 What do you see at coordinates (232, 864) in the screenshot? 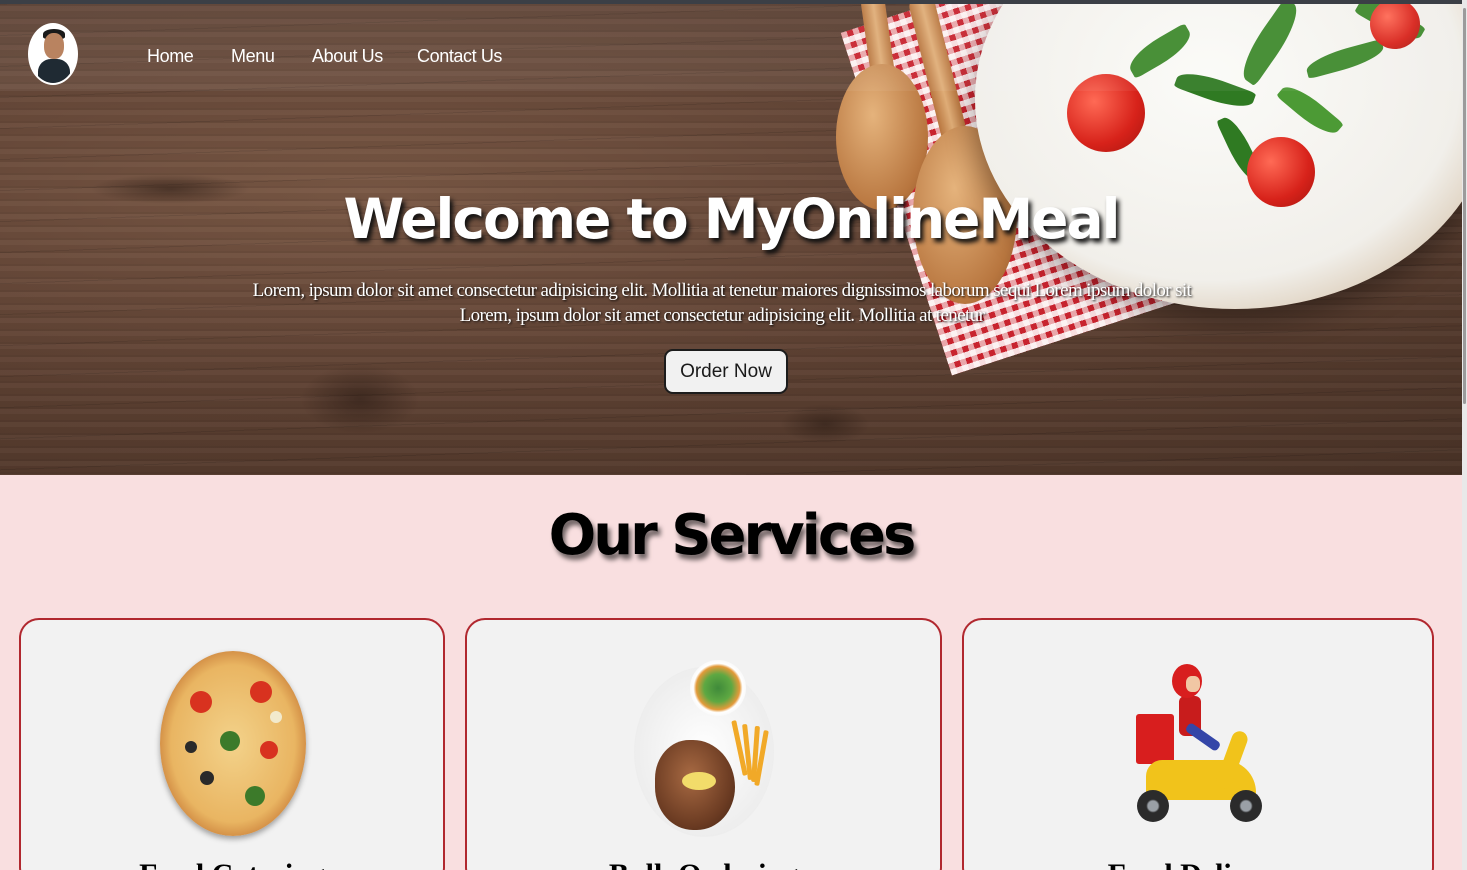
I see `service-card-title: Food Catering` at bounding box center [232, 864].